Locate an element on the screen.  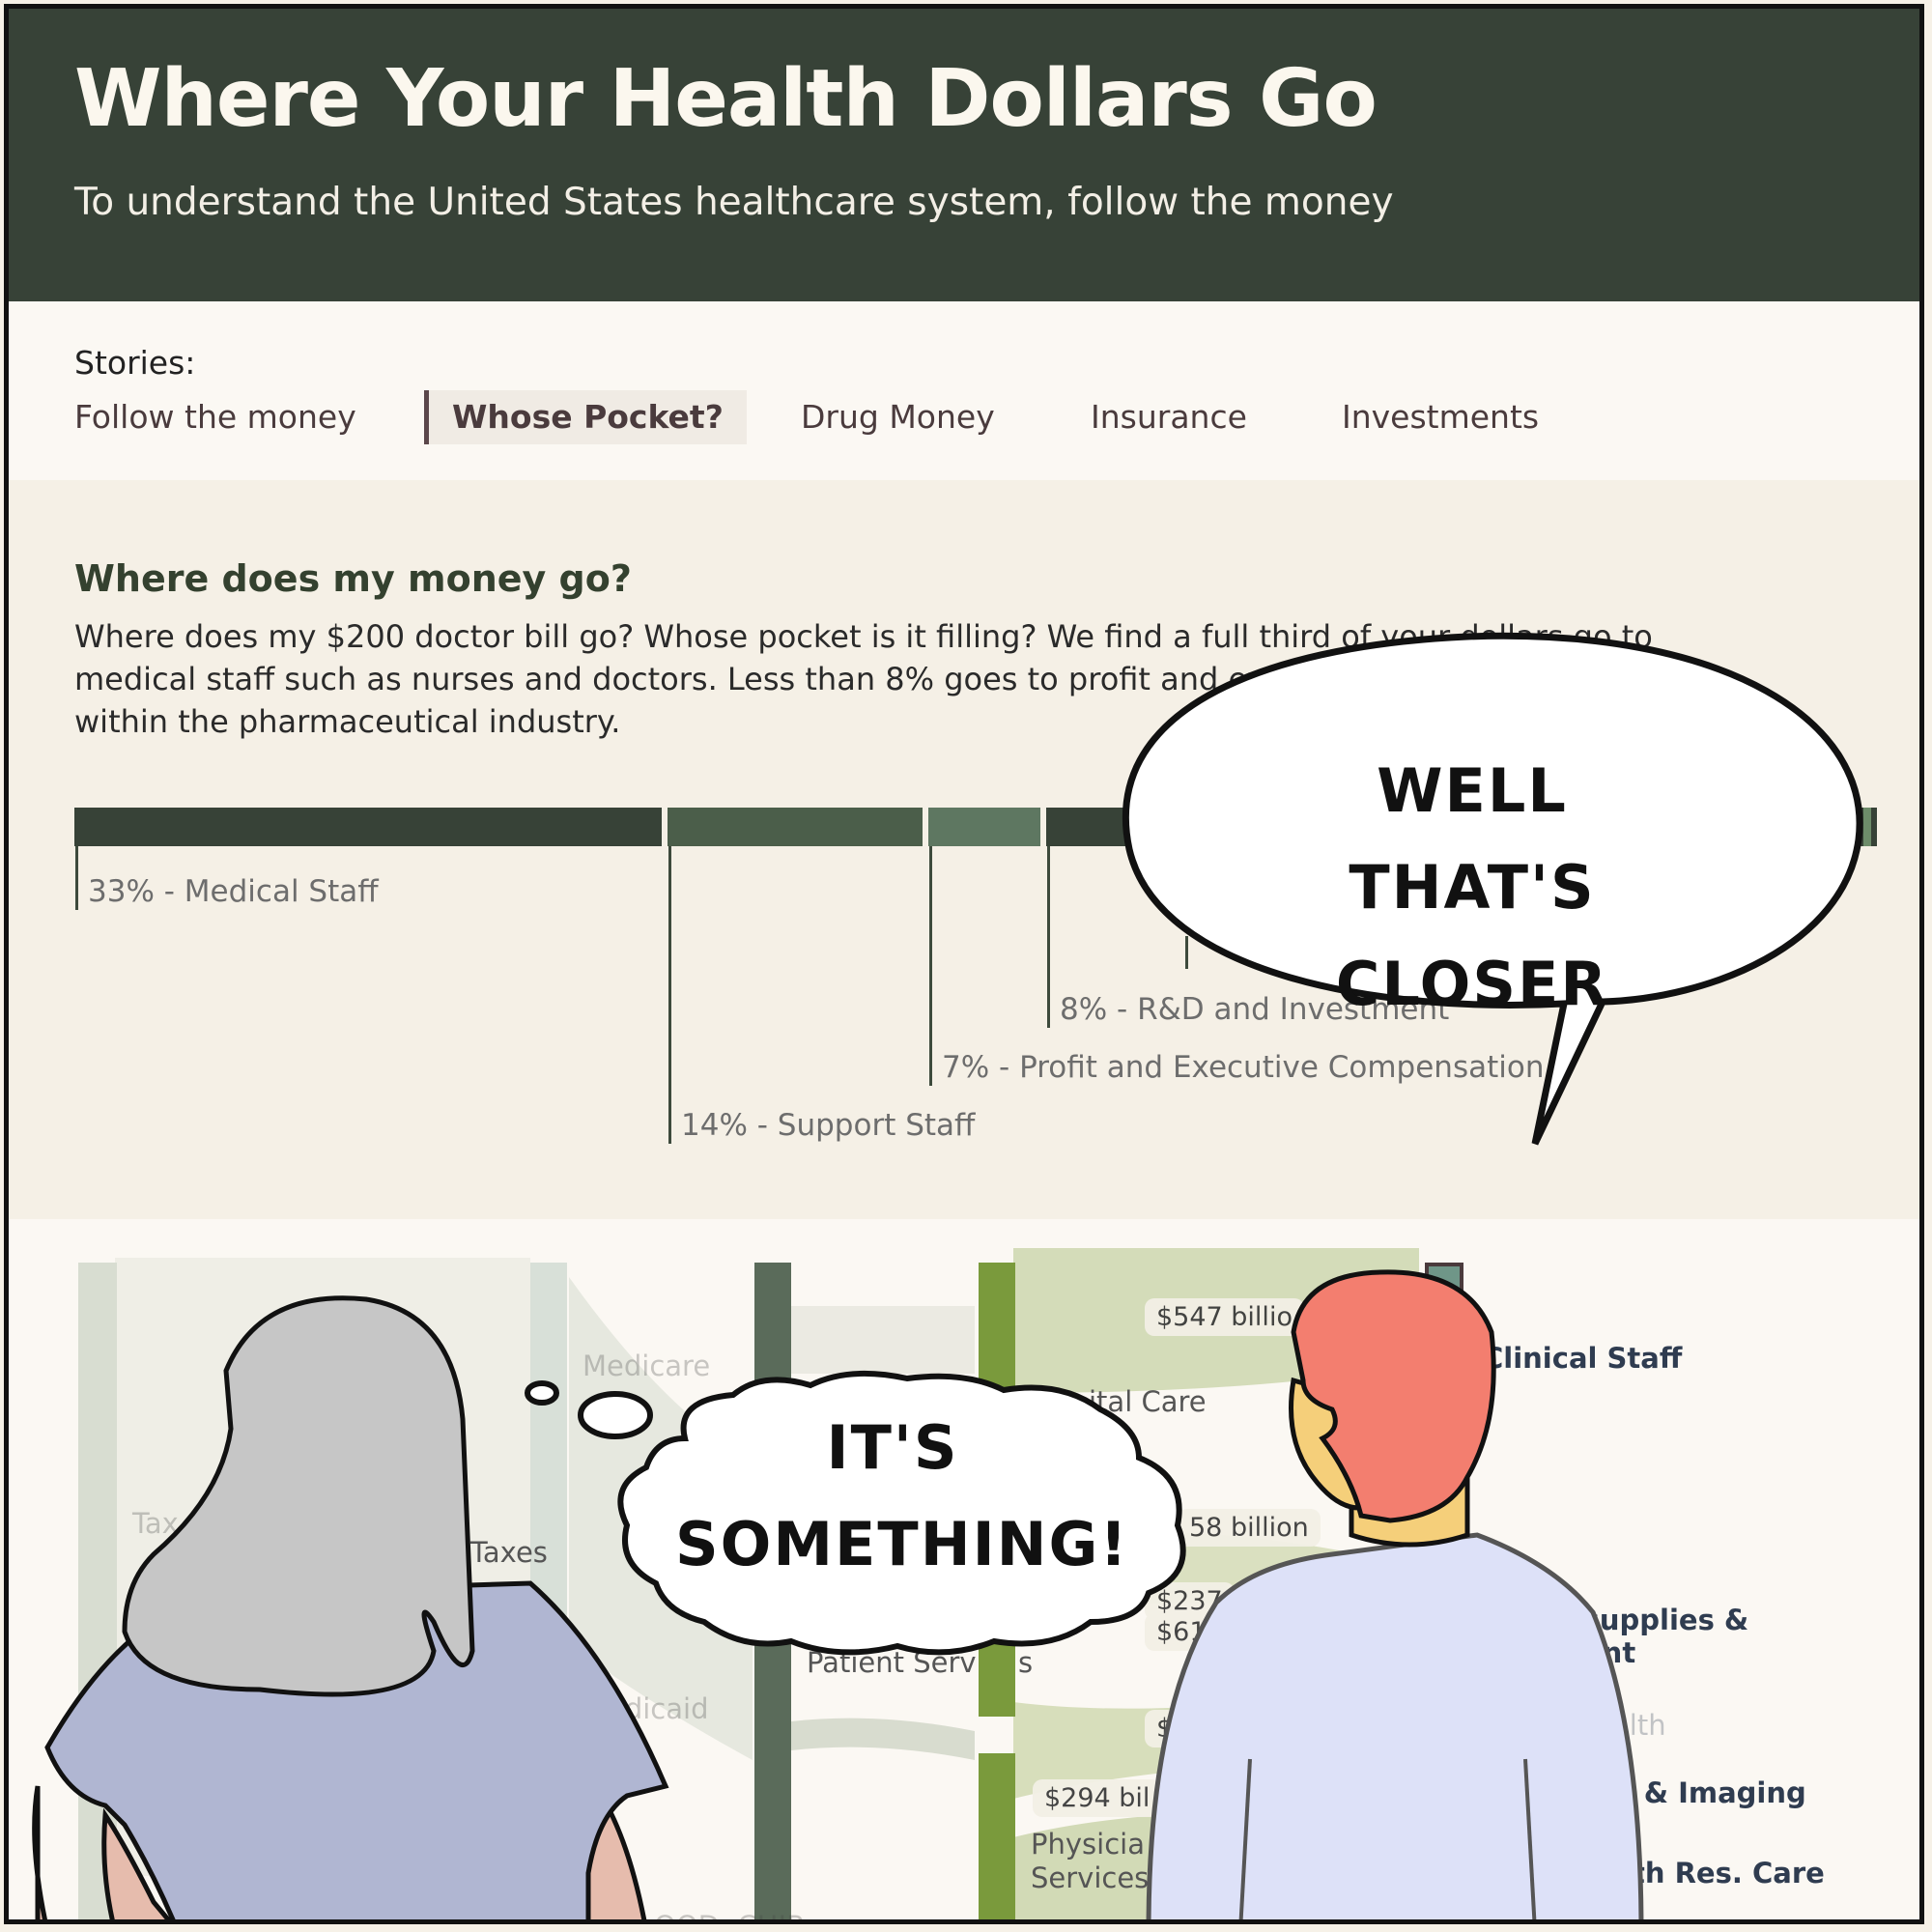
bar-medical-staff is located at coordinates (368, 827).